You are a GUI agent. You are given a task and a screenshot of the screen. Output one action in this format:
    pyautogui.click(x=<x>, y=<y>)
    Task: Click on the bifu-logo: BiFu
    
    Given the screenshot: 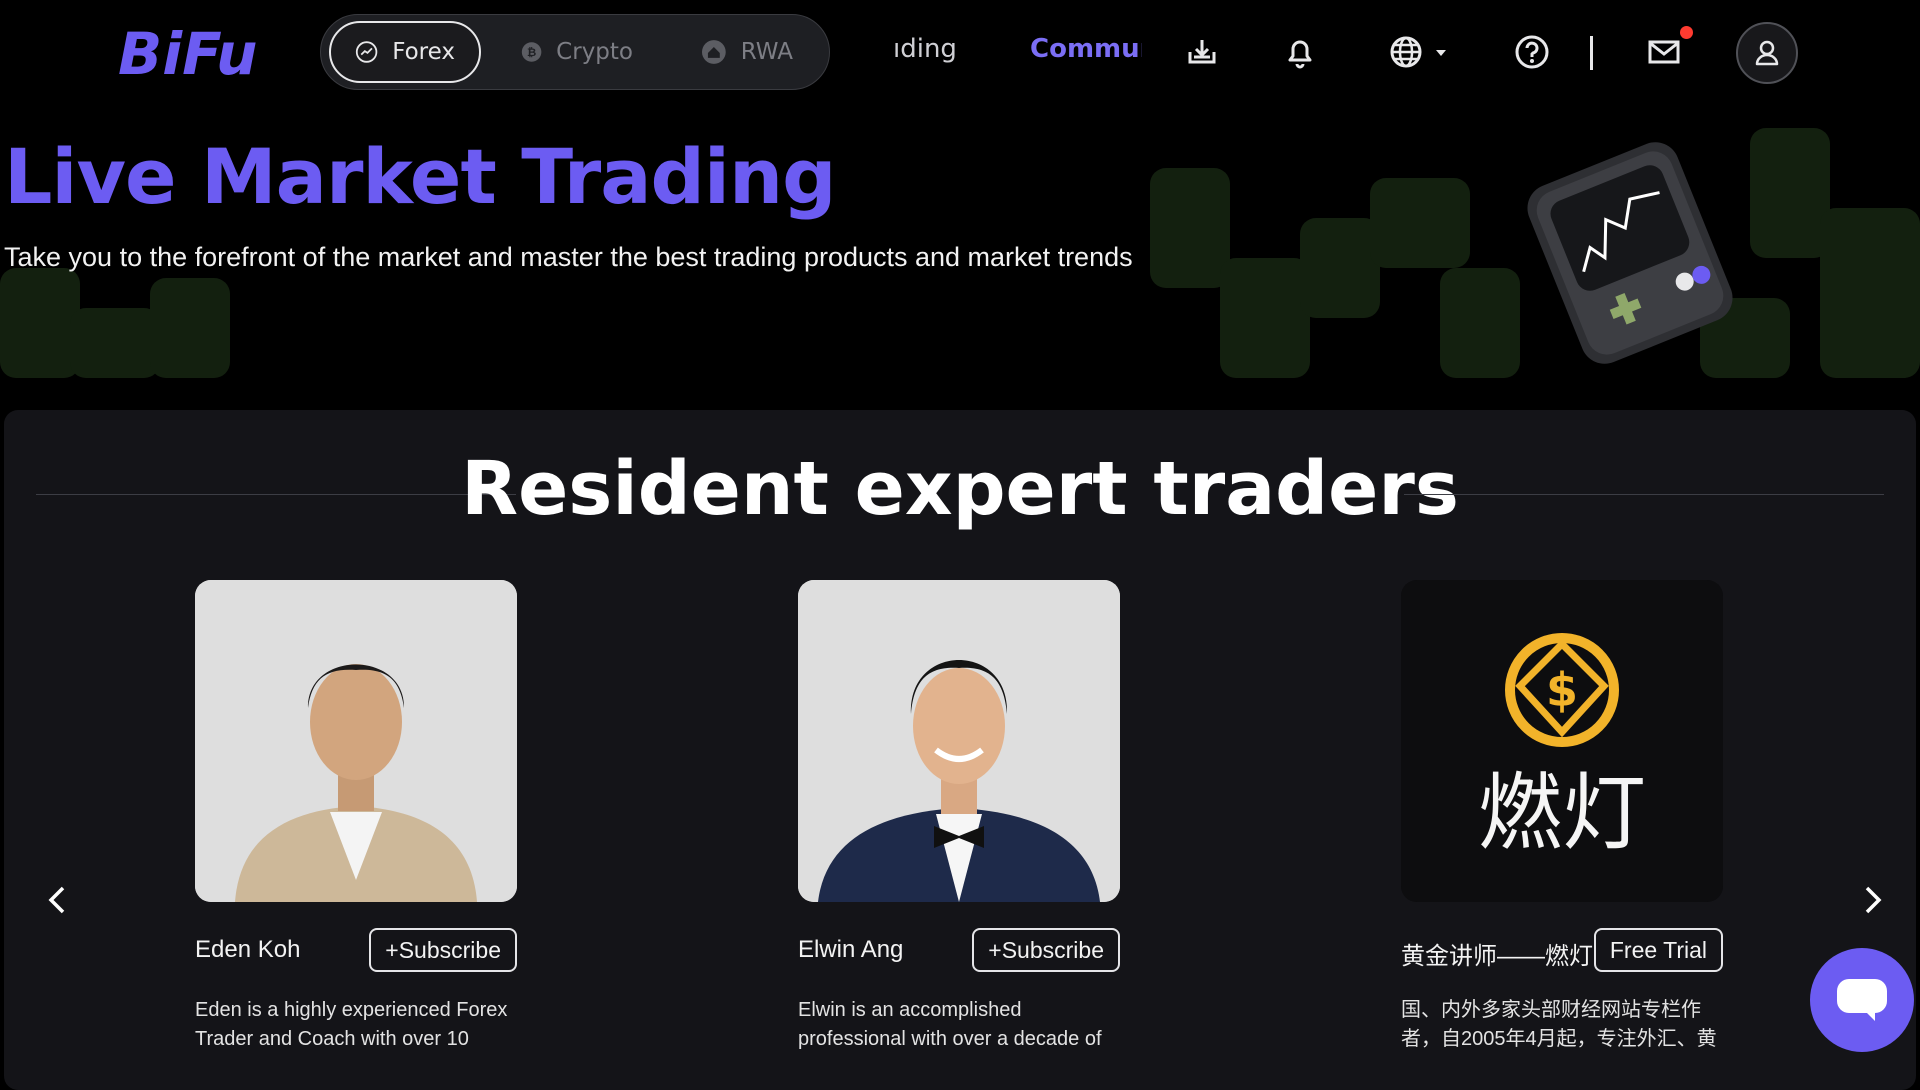 What is the action you would take?
    pyautogui.click(x=207, y=52)
    